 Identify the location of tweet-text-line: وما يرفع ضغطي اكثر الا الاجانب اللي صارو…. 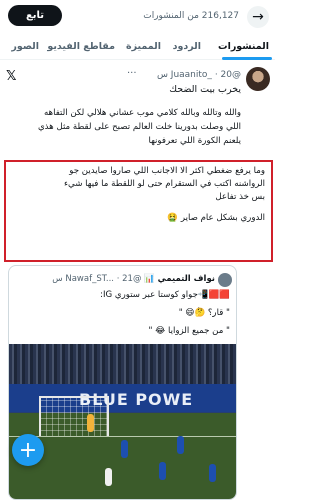
(167, 171).